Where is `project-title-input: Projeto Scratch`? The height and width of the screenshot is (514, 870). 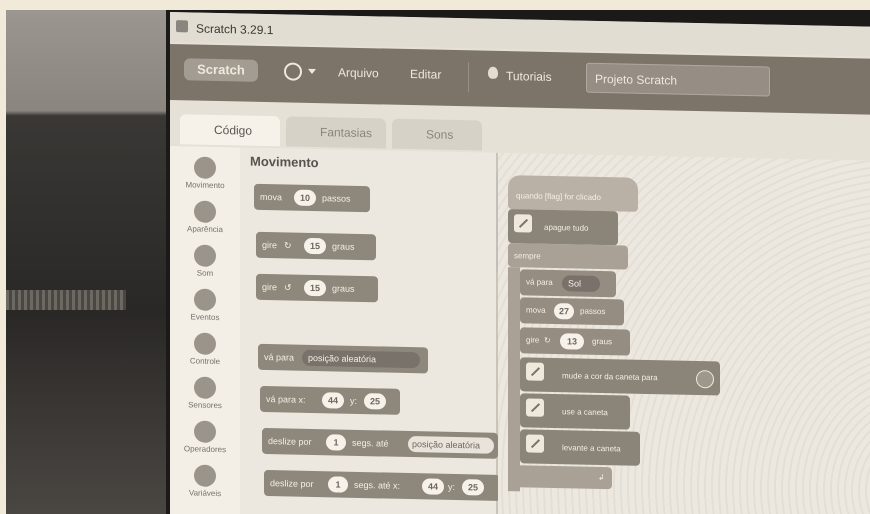
project-title-input: Projeto Scratch is located at coordinates (678, 79).